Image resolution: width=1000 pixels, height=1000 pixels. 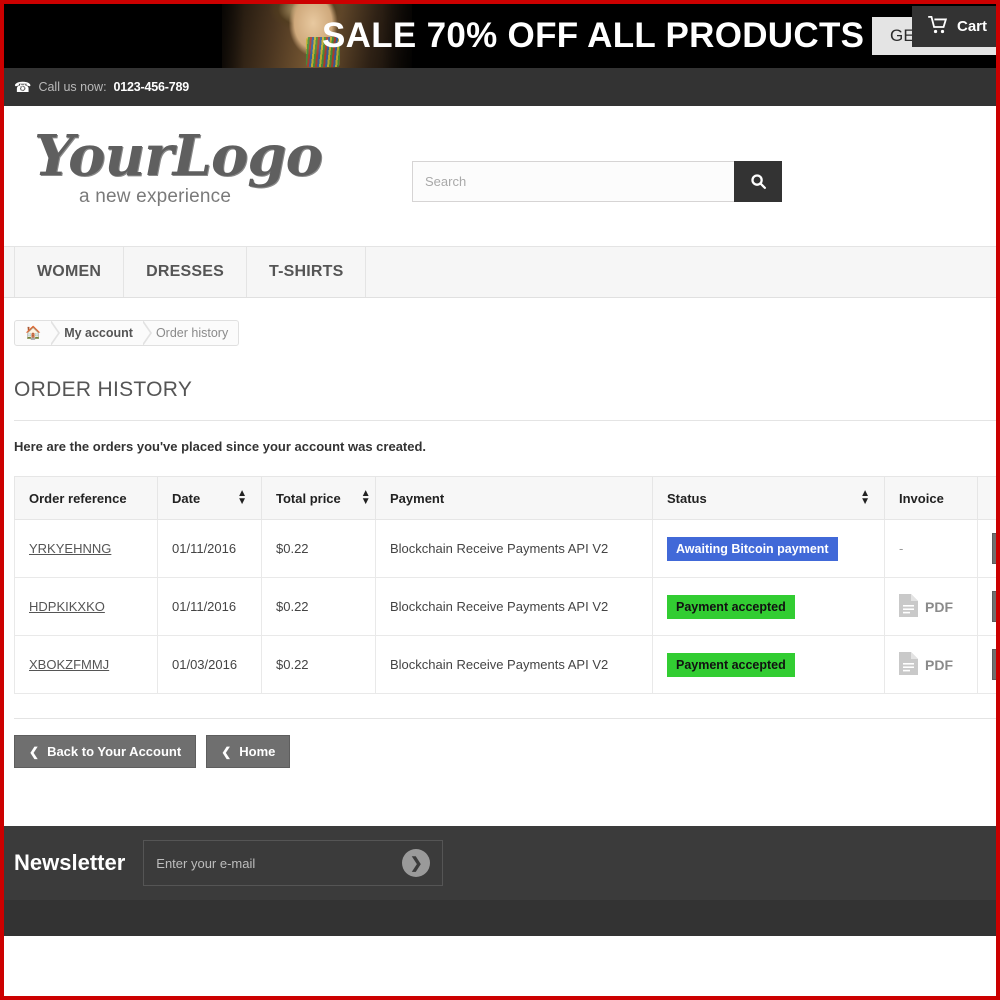 What do you see at coordinates (70, 548) in the screenshot?
I see `order-reference-link: YRKYEHNNG` at bounding box center [70, 548].